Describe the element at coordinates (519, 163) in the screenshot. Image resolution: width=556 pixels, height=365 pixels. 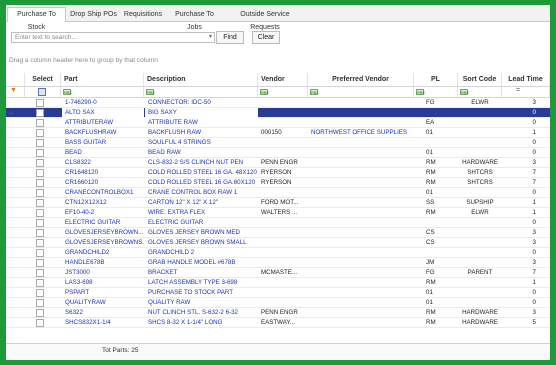
I see `lead-time-cell: 3` at that location.